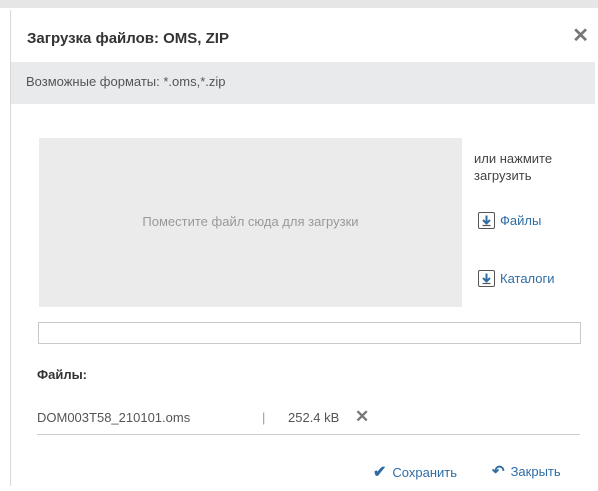 The image size is (598, 491). What do you see at coordinates (62, 374) in the screenshot?
I see `files-heading: Файлы:` at bounding box center [62, 374].